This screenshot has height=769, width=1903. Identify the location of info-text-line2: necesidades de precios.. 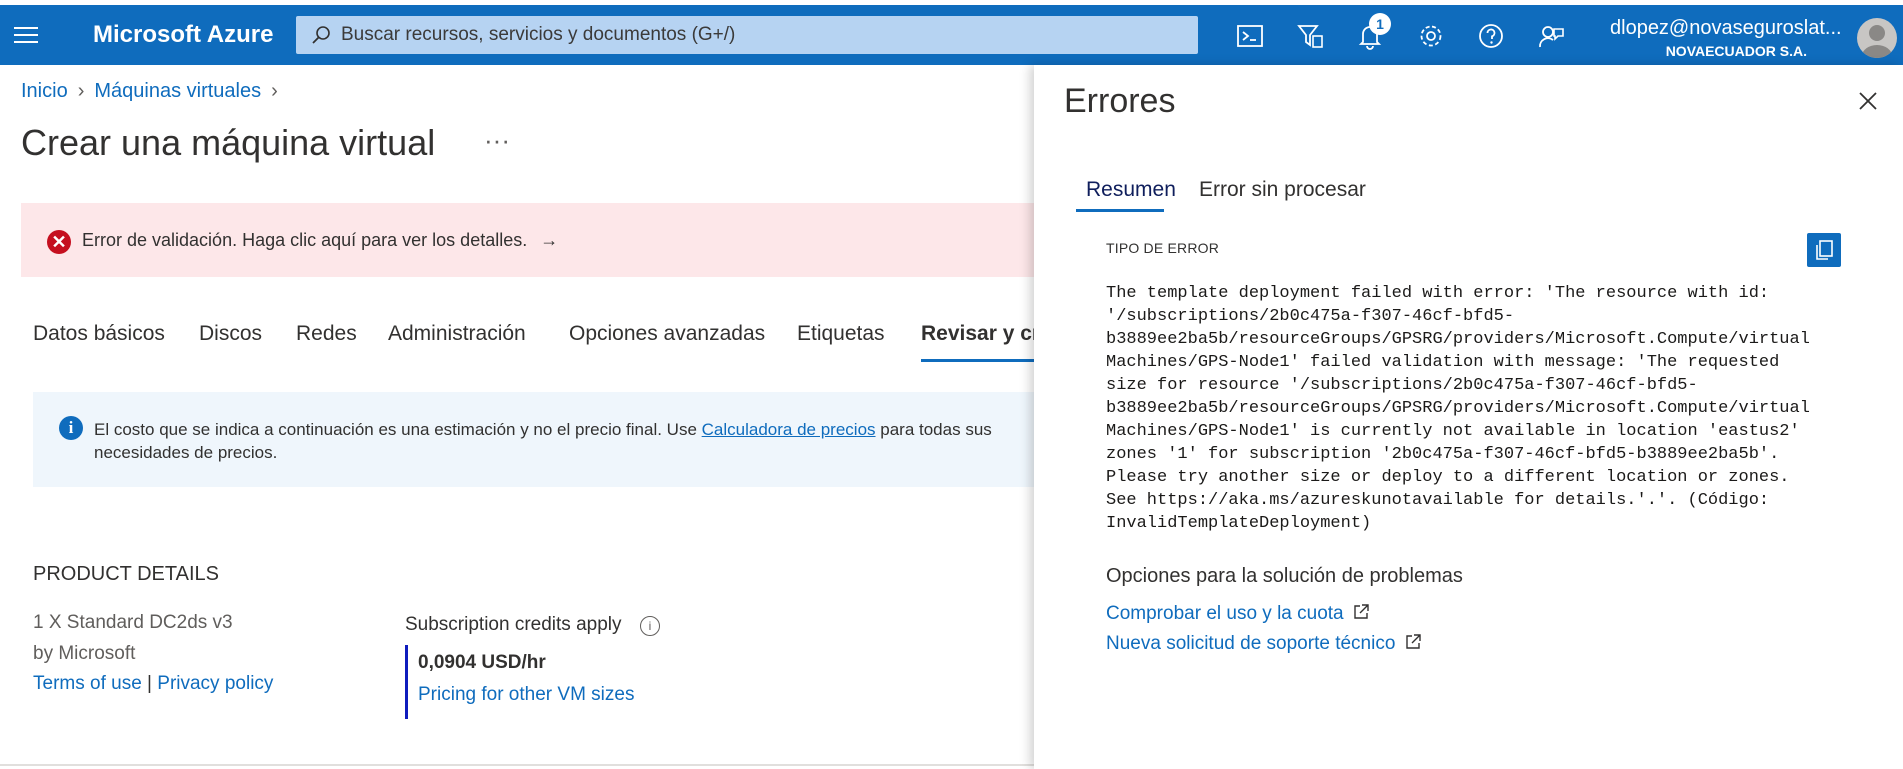
(186, 452).